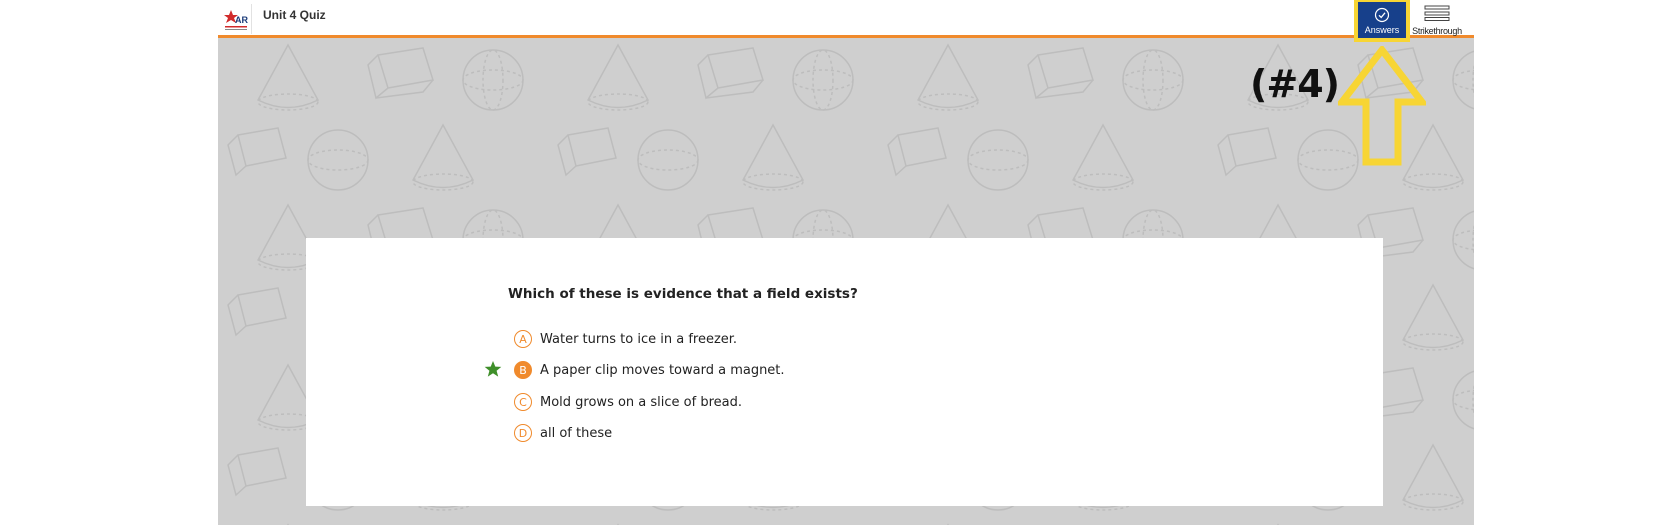 The width and height of the screenshot is (1680, 525). I want to click on star-logo-icon: AR, so click(236, 20).